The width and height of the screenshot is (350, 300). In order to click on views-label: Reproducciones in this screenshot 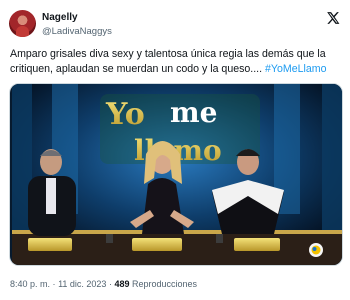, I will do `click(165, 284)`.